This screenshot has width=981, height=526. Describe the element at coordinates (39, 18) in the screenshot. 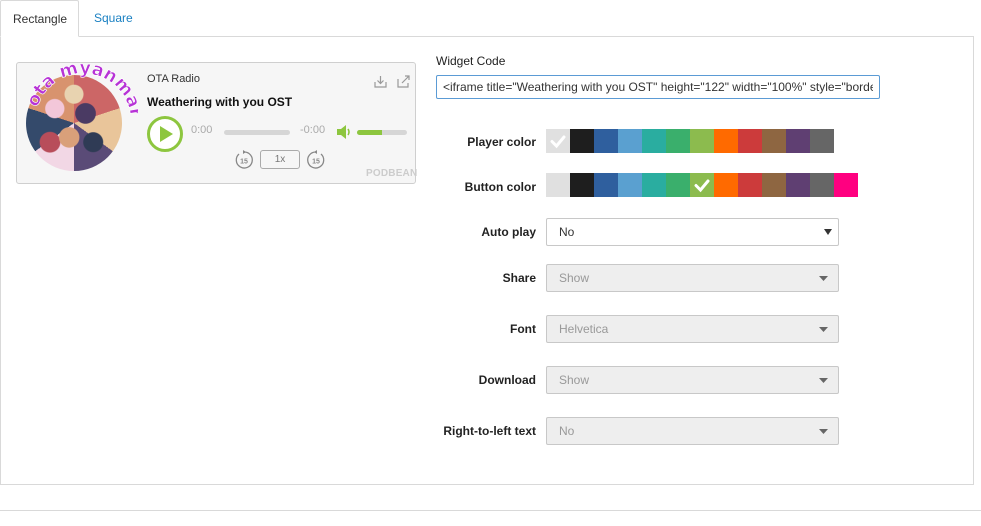

I see `tab-rectangle: Rectangle` at that location.